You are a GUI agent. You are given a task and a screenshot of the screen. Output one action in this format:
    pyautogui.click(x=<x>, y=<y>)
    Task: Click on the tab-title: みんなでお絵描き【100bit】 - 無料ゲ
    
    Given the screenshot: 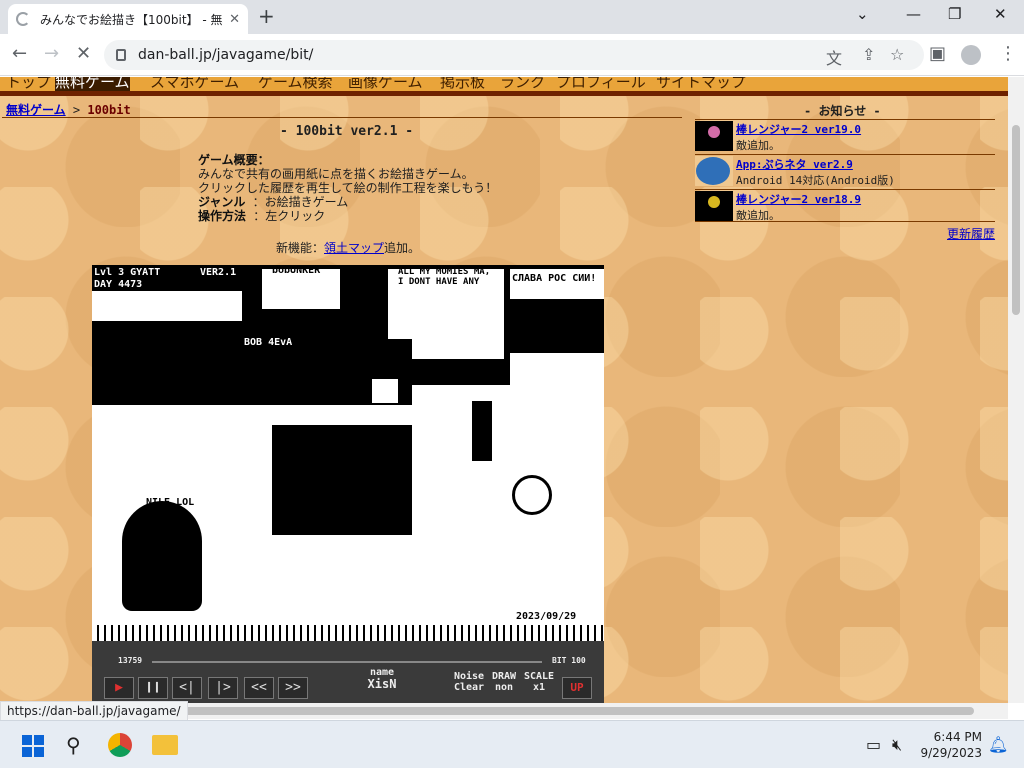 What is the action you would take?
    pyautogui.click(x=131, y=19)
    